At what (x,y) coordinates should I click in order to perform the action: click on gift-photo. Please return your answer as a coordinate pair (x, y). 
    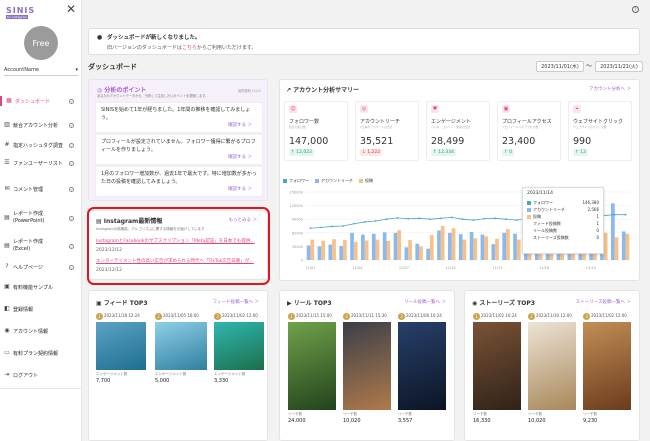
    Looking at the image, I should click on (552, 366).